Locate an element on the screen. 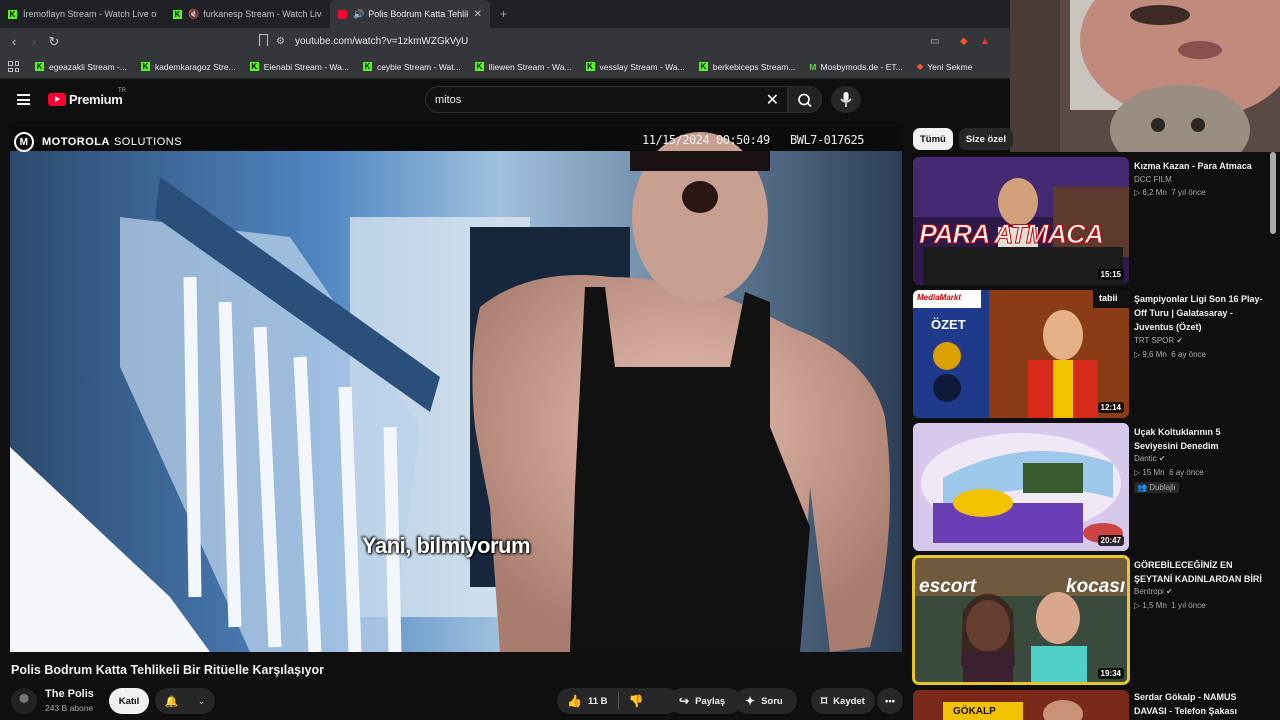  browser-tab: K 🔇 furkanesp Stream - Watch Live o is located at coordinates (247, 14).